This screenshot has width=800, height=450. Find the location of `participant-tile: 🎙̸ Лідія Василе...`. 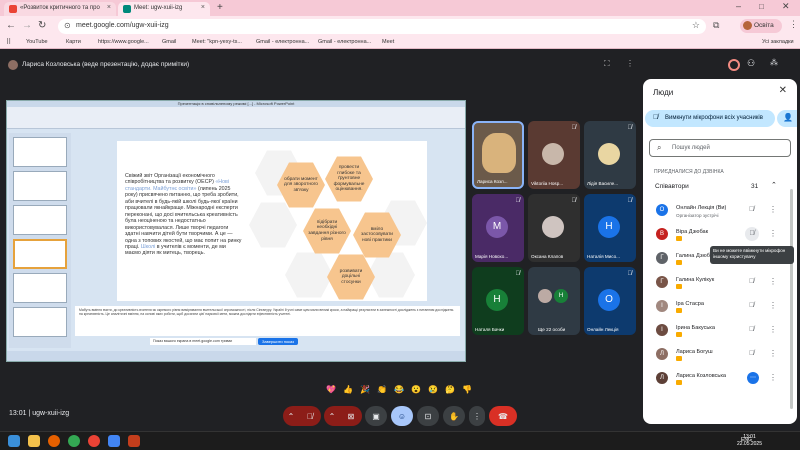

participant-tile: 🎙̸ Лідія Василе... is located at coordinates (610, 155).